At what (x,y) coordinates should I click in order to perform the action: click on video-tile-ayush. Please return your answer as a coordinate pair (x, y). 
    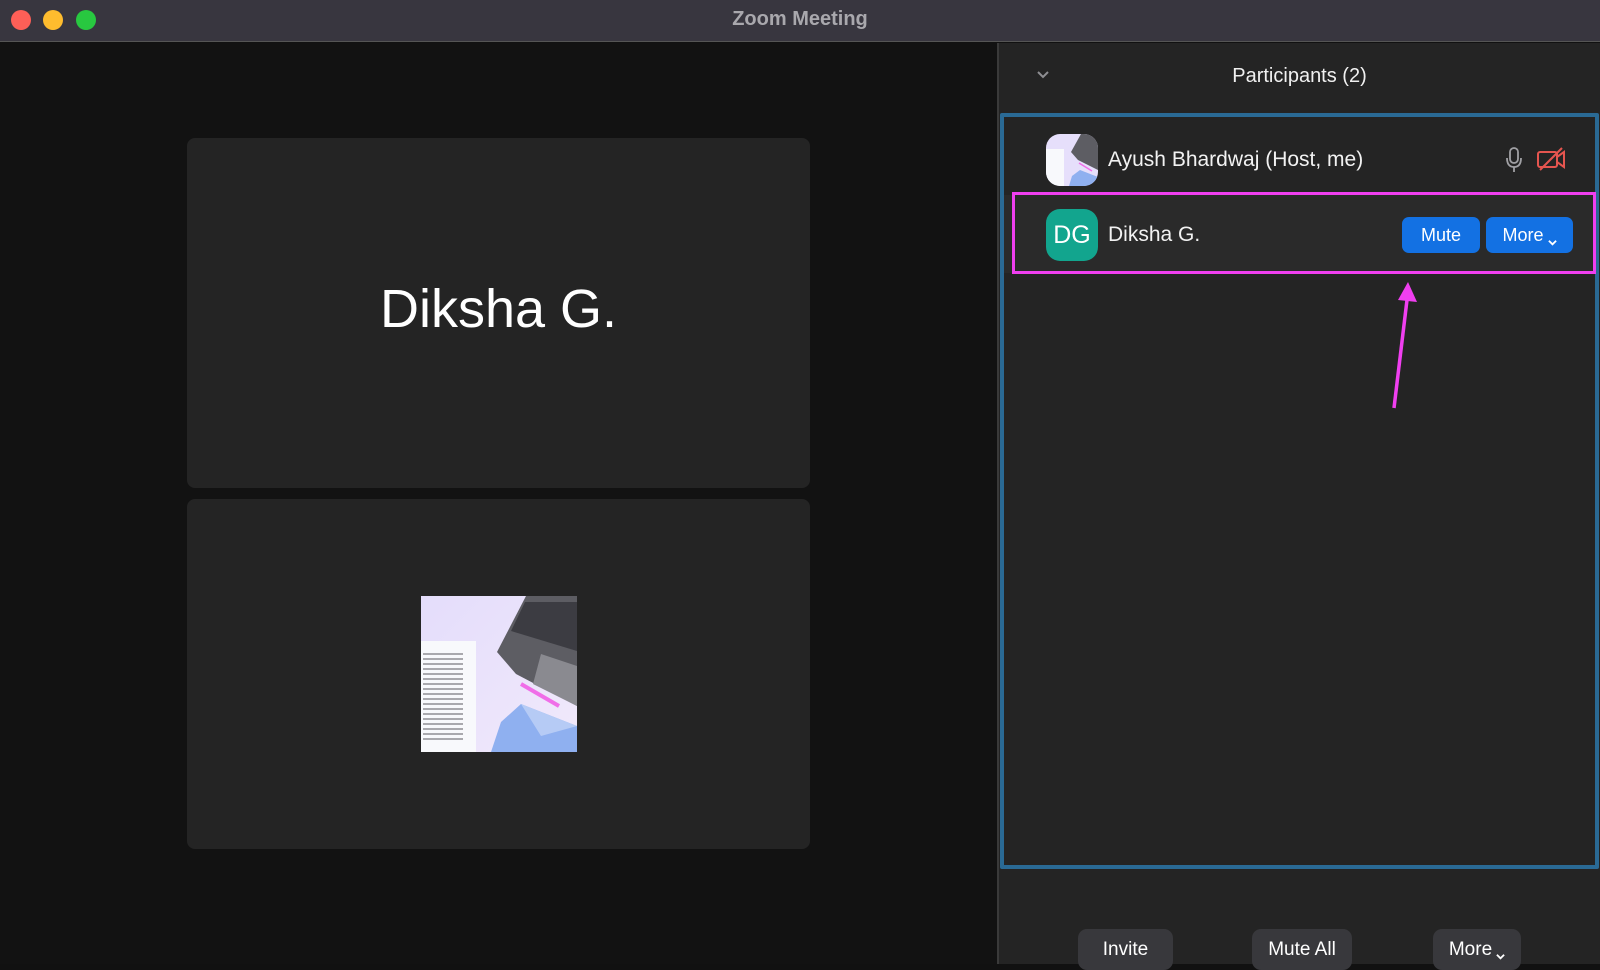
    Looking at the image, I should click on (498, 674).